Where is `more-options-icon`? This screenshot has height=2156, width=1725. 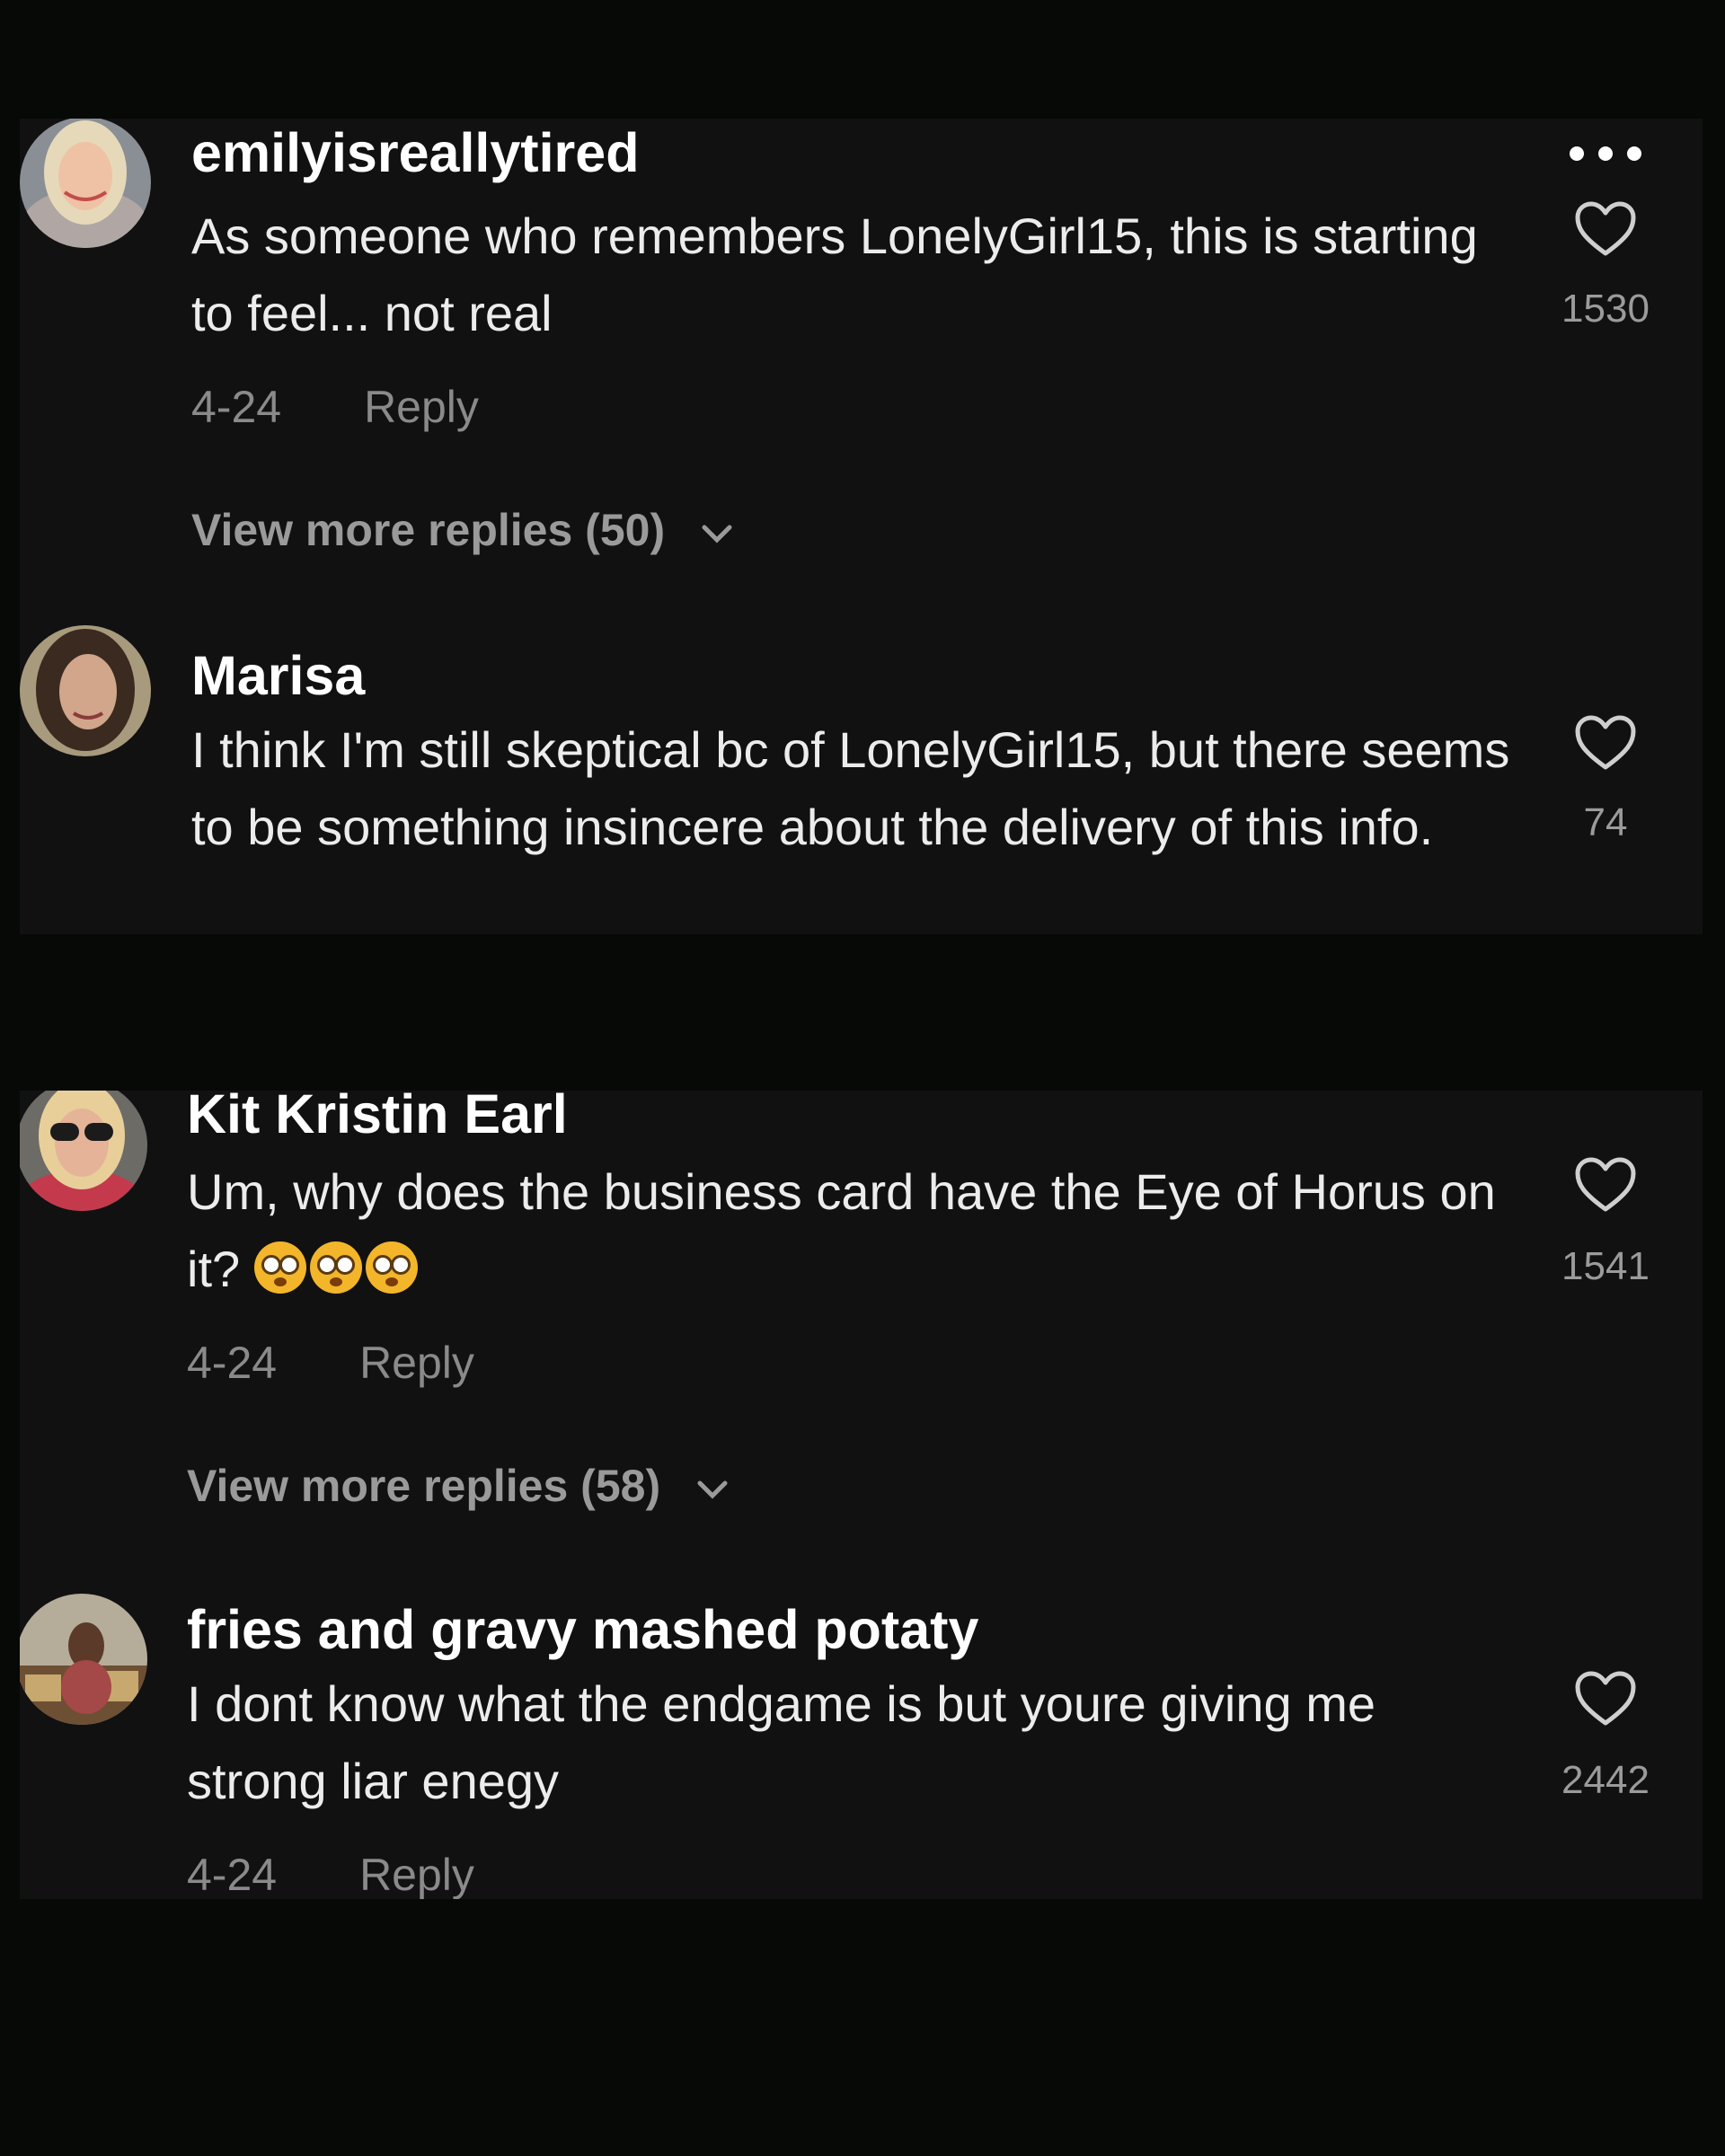 more-options-icon is located at coordinates (1605, 154).